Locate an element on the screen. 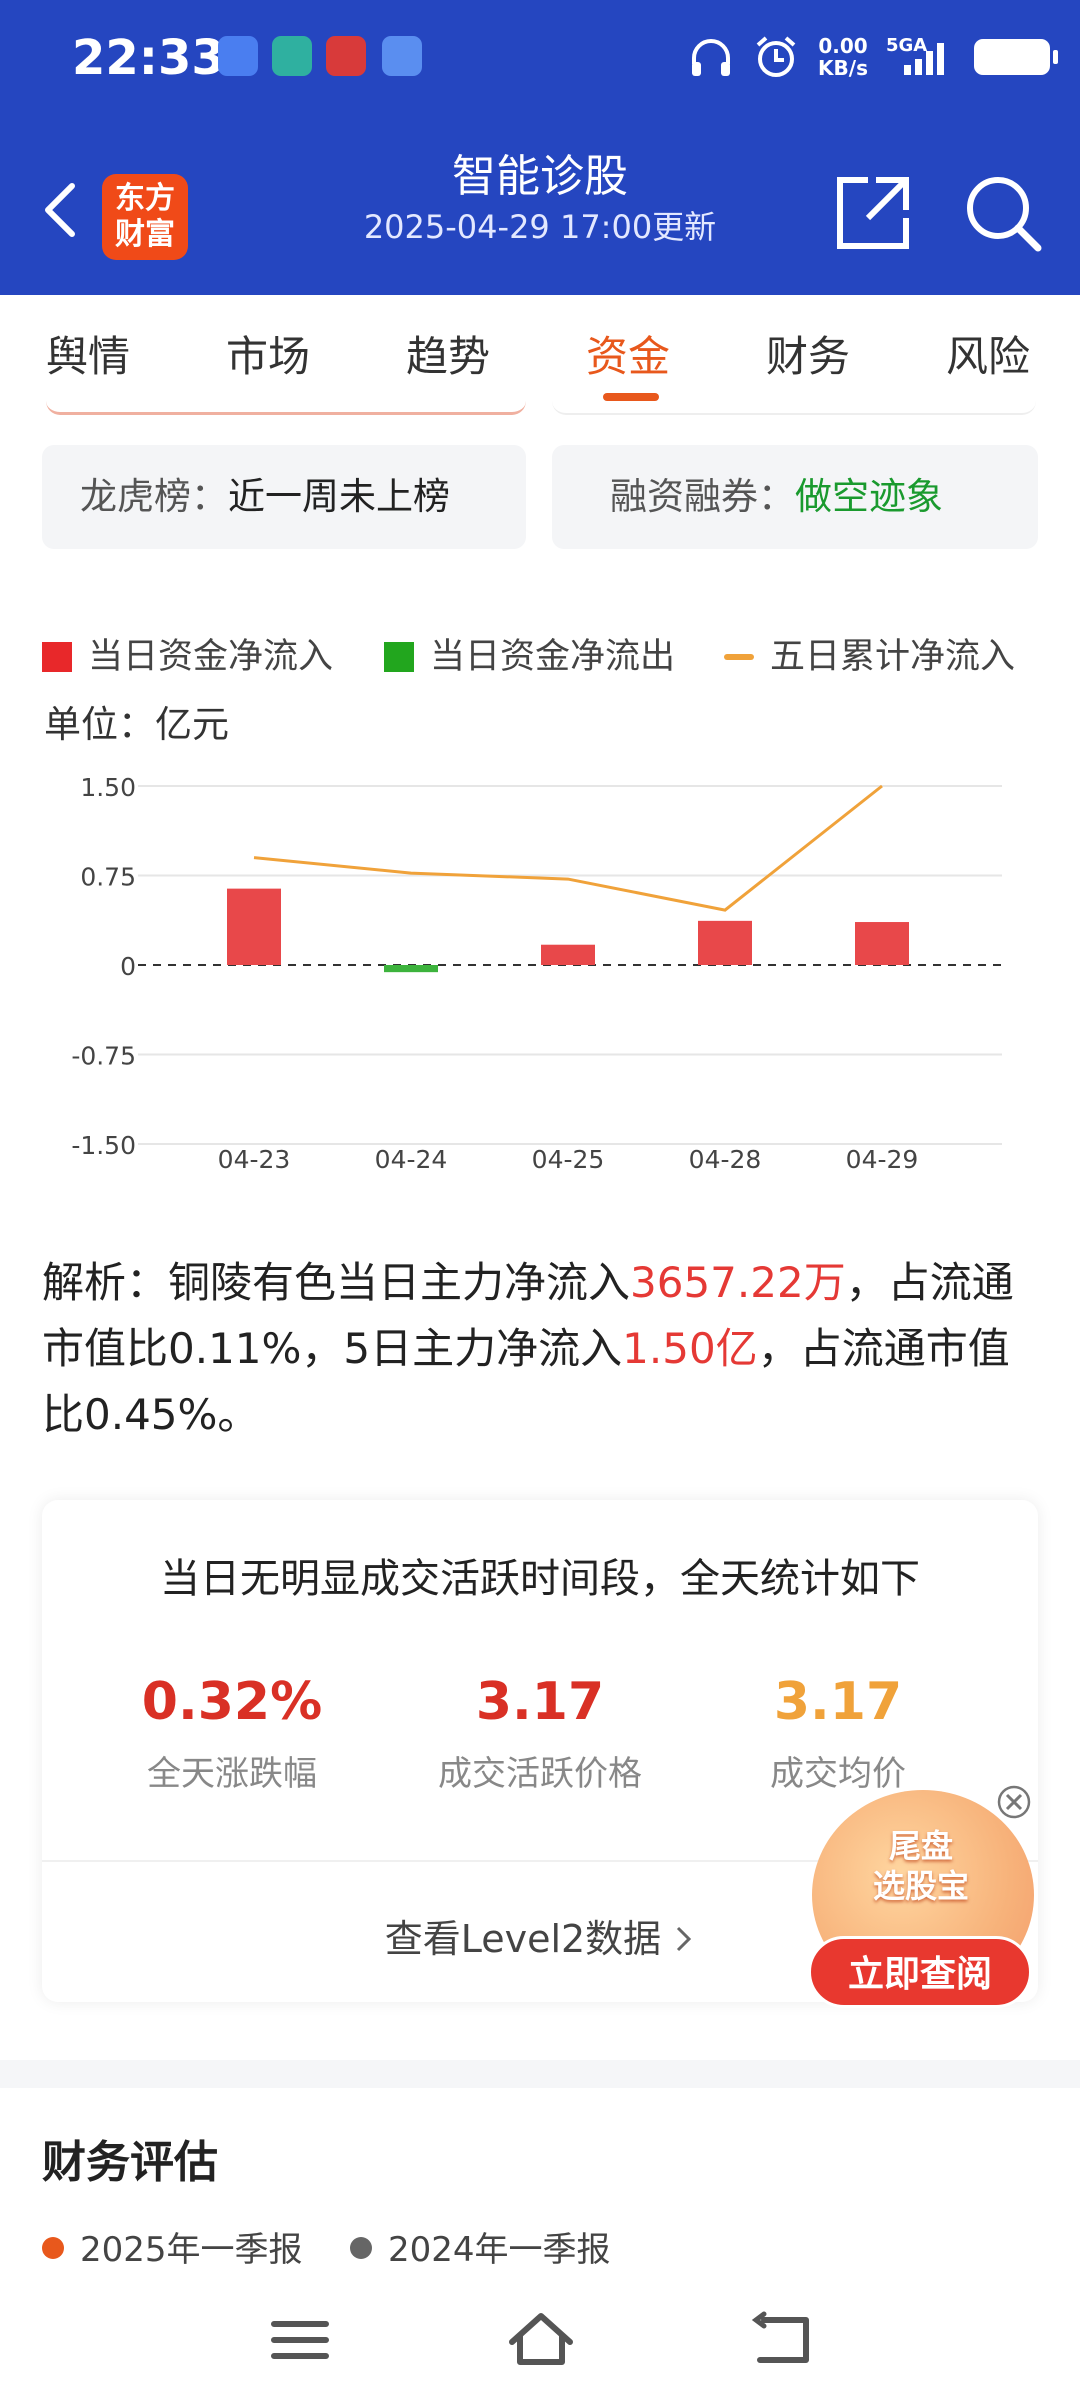 The width and height of the screenshot is (1080, 2400). y-tick-label: -0.75 is located at coordinates (103, 1056).